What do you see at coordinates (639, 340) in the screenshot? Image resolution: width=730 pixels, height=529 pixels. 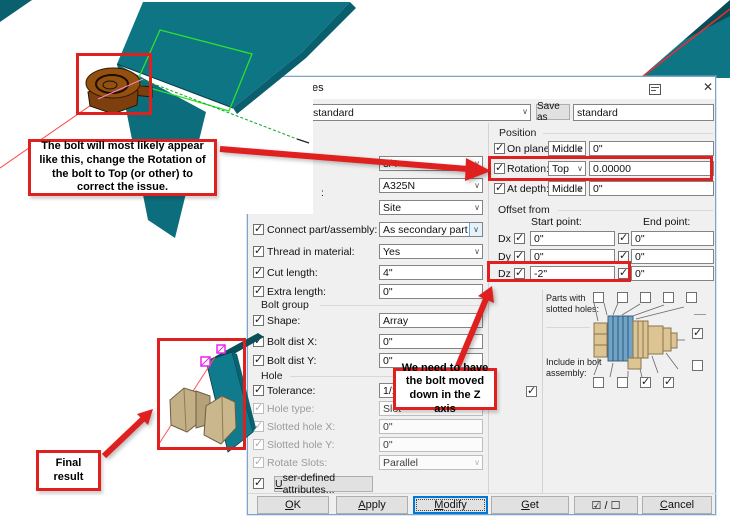 I see `bolt-assembly-diagram` at bounding box center [639, 340].